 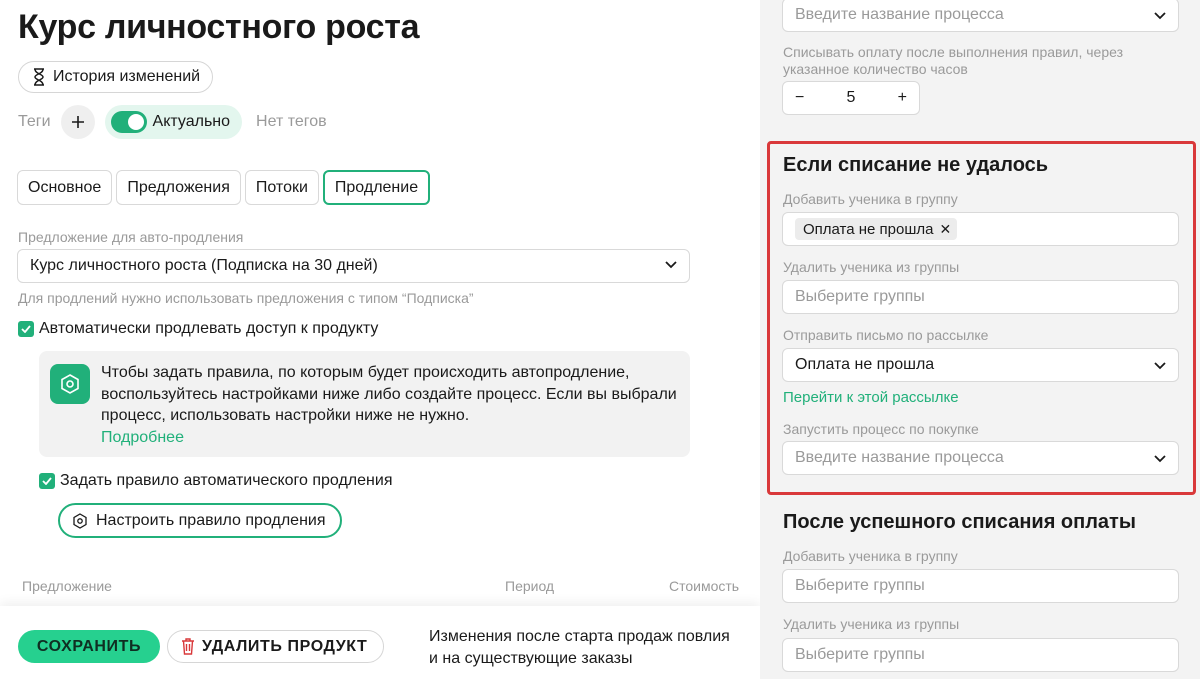 I want to click on tab-streams: Потоки, so click(x=281, y=187).